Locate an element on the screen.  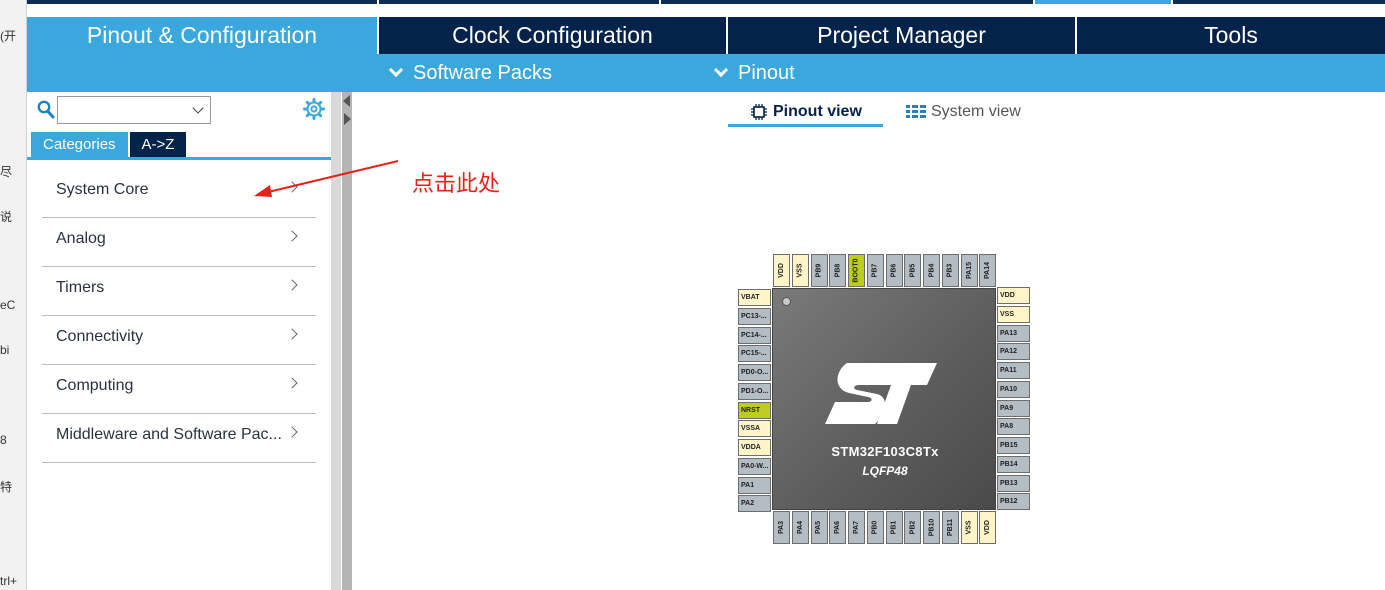
pin-pb0: PB0 is located at coordinates (875, 527).